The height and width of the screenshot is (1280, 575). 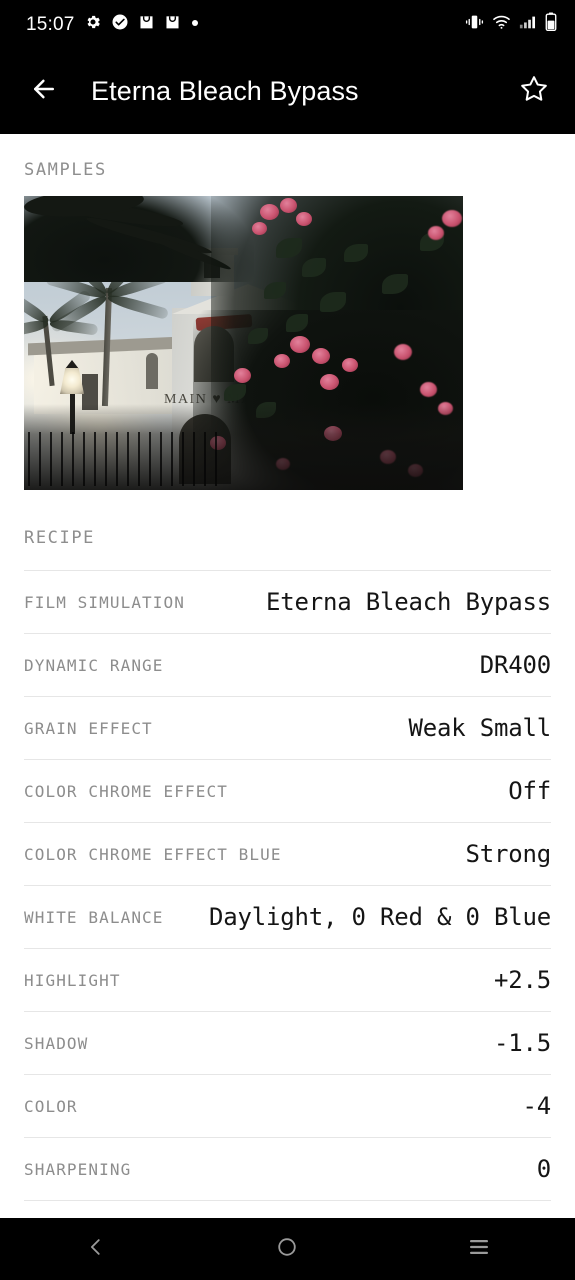 I want to click on row-value: 0, so click(x=543, y=1169).